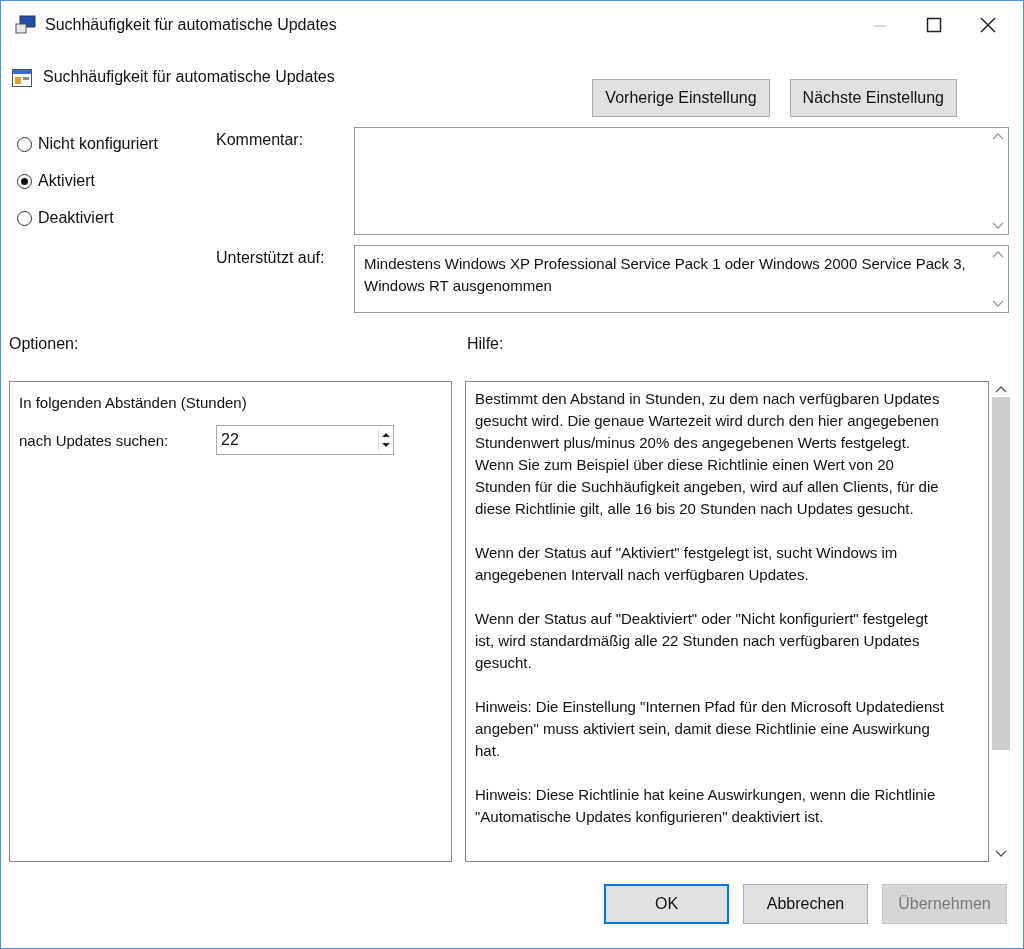 The height and width of the screenshot is (949, 1024). What do you see at coordinates (666, 904) in the screenshot?
I see `dialog-button: OK` at bounding box center [666, 904].